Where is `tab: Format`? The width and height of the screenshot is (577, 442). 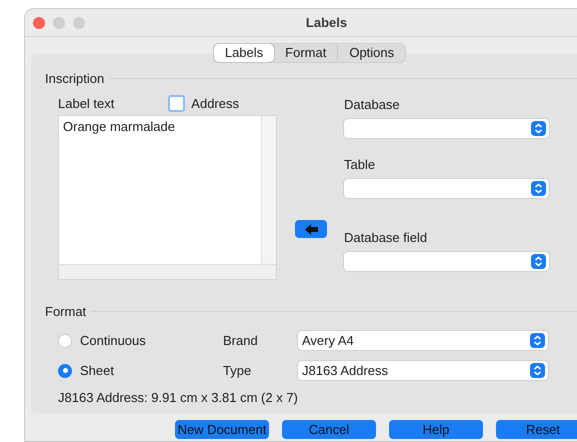
tab: Format is located at coordinates (306, 53).